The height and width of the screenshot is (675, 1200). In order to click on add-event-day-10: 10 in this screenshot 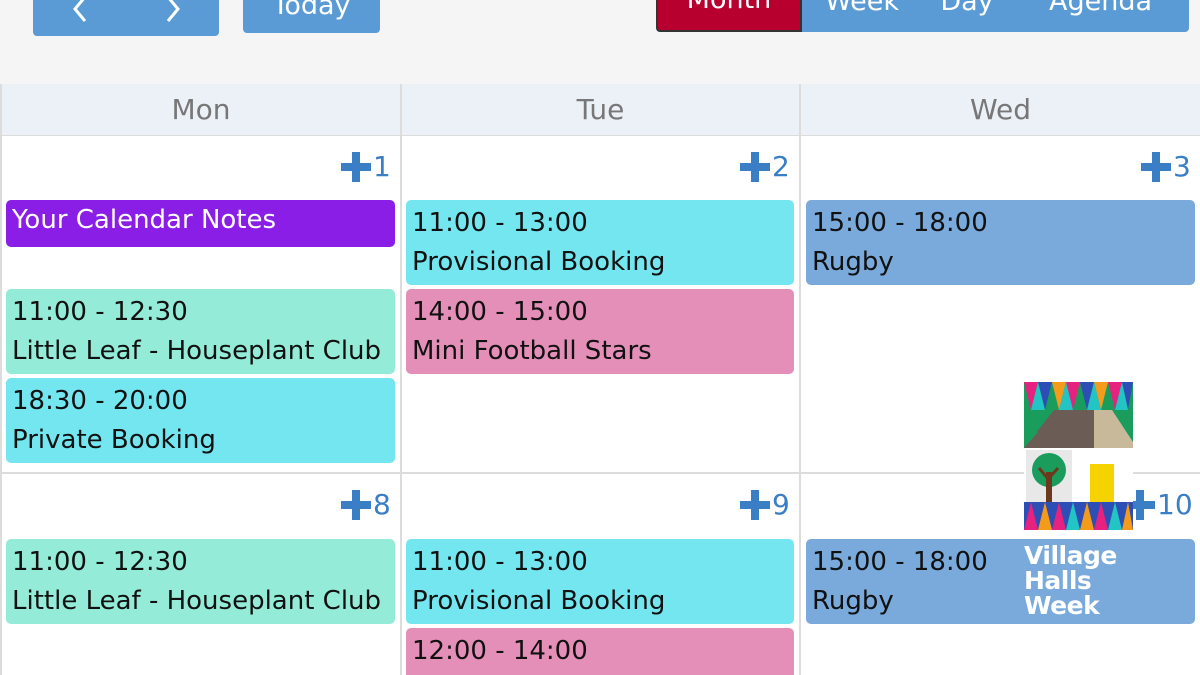, I will do `click(1159, 504)`.